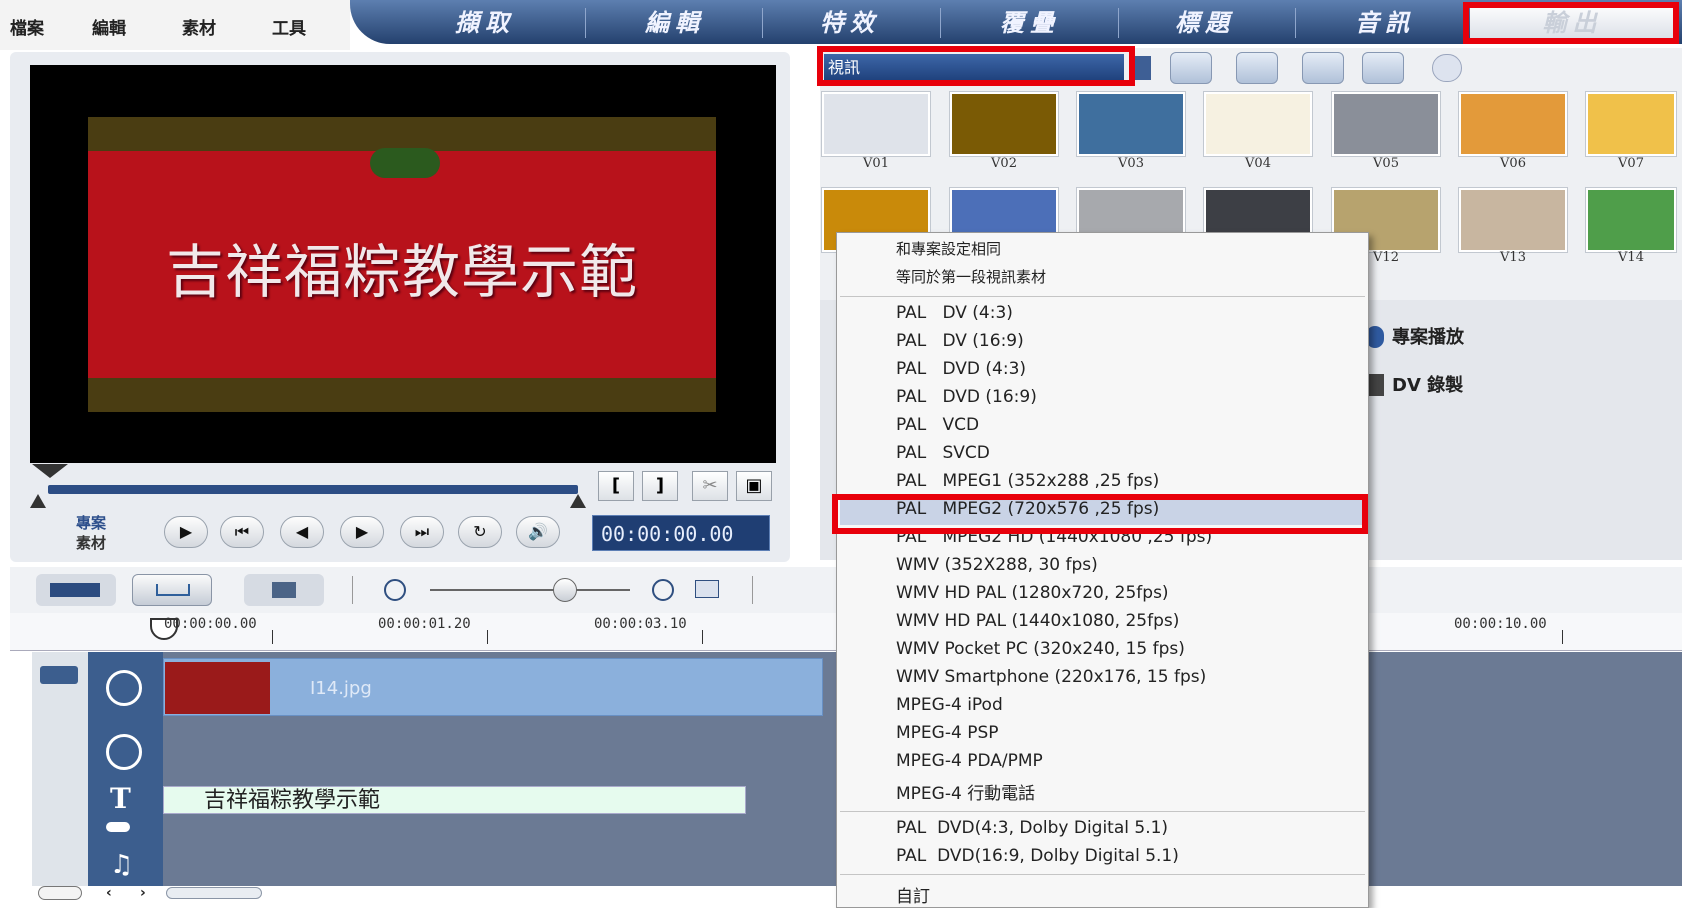 The image size is (1682, 908). I want to click on thumbnail-v13, so click(1513, 220).